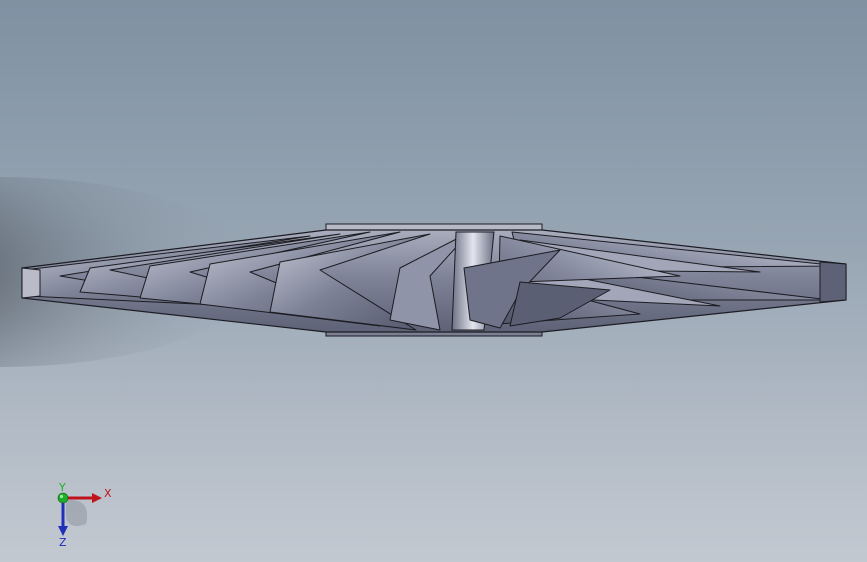 The height and width of the screenshot is (562, 867). Describe the element at coordinates (63, 542) in the screenshot. I see `z-axis-label: Z` at that location.